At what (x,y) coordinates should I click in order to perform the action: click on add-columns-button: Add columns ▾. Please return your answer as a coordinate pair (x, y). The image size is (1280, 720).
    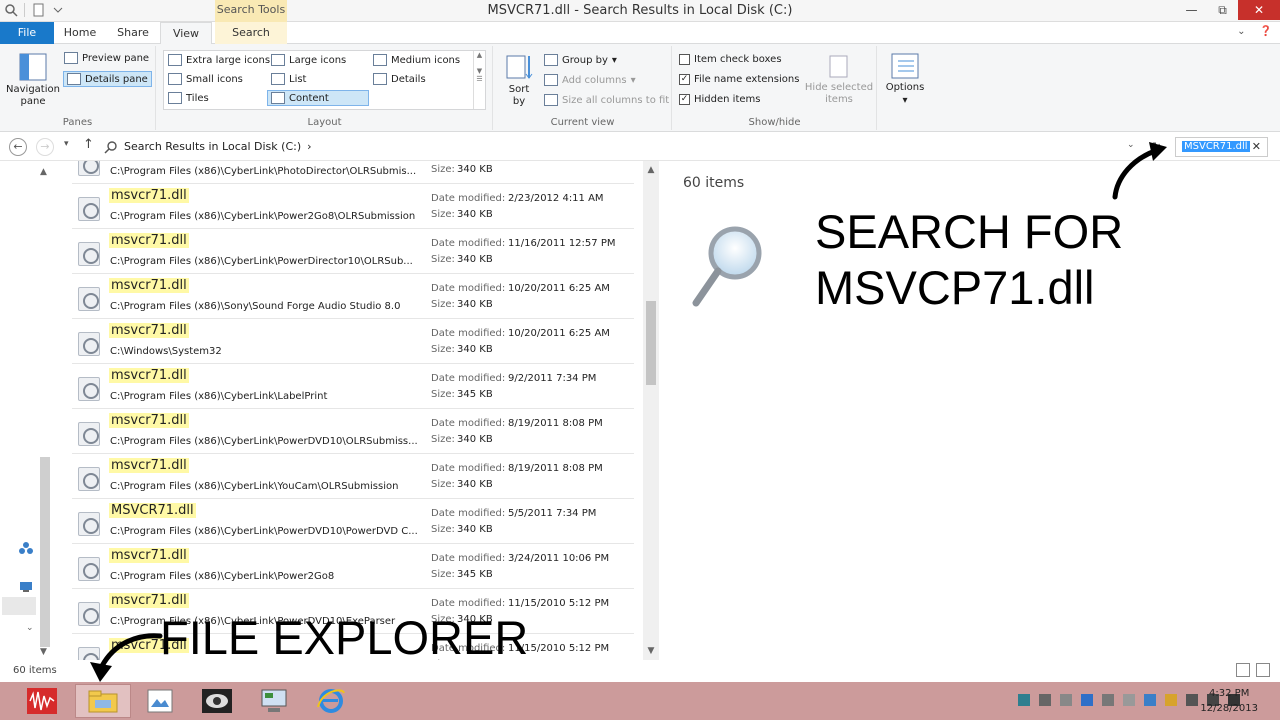
    Looking at the image, I should click on (590, 80).